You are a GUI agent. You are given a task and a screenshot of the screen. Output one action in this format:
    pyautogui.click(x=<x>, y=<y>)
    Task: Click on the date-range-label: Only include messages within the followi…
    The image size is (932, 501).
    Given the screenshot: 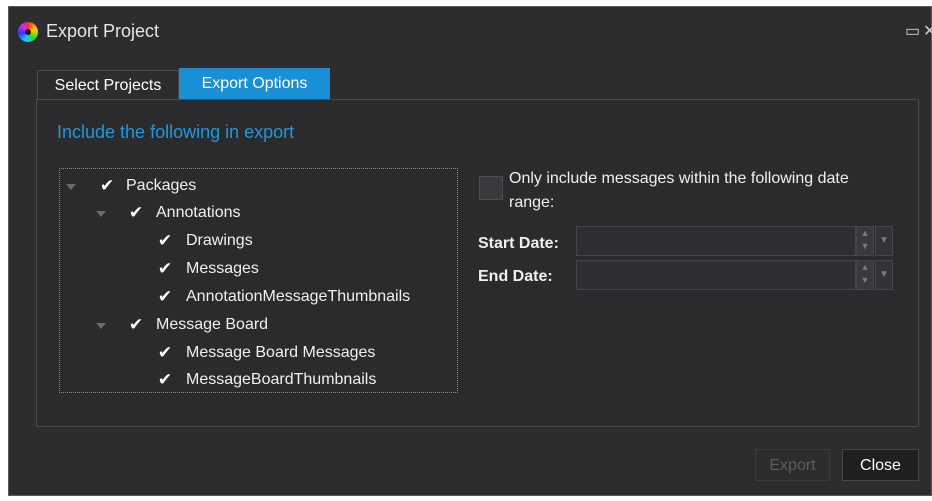 What is the action you would take?
    pyautogui.click(x=679, y=190)
    